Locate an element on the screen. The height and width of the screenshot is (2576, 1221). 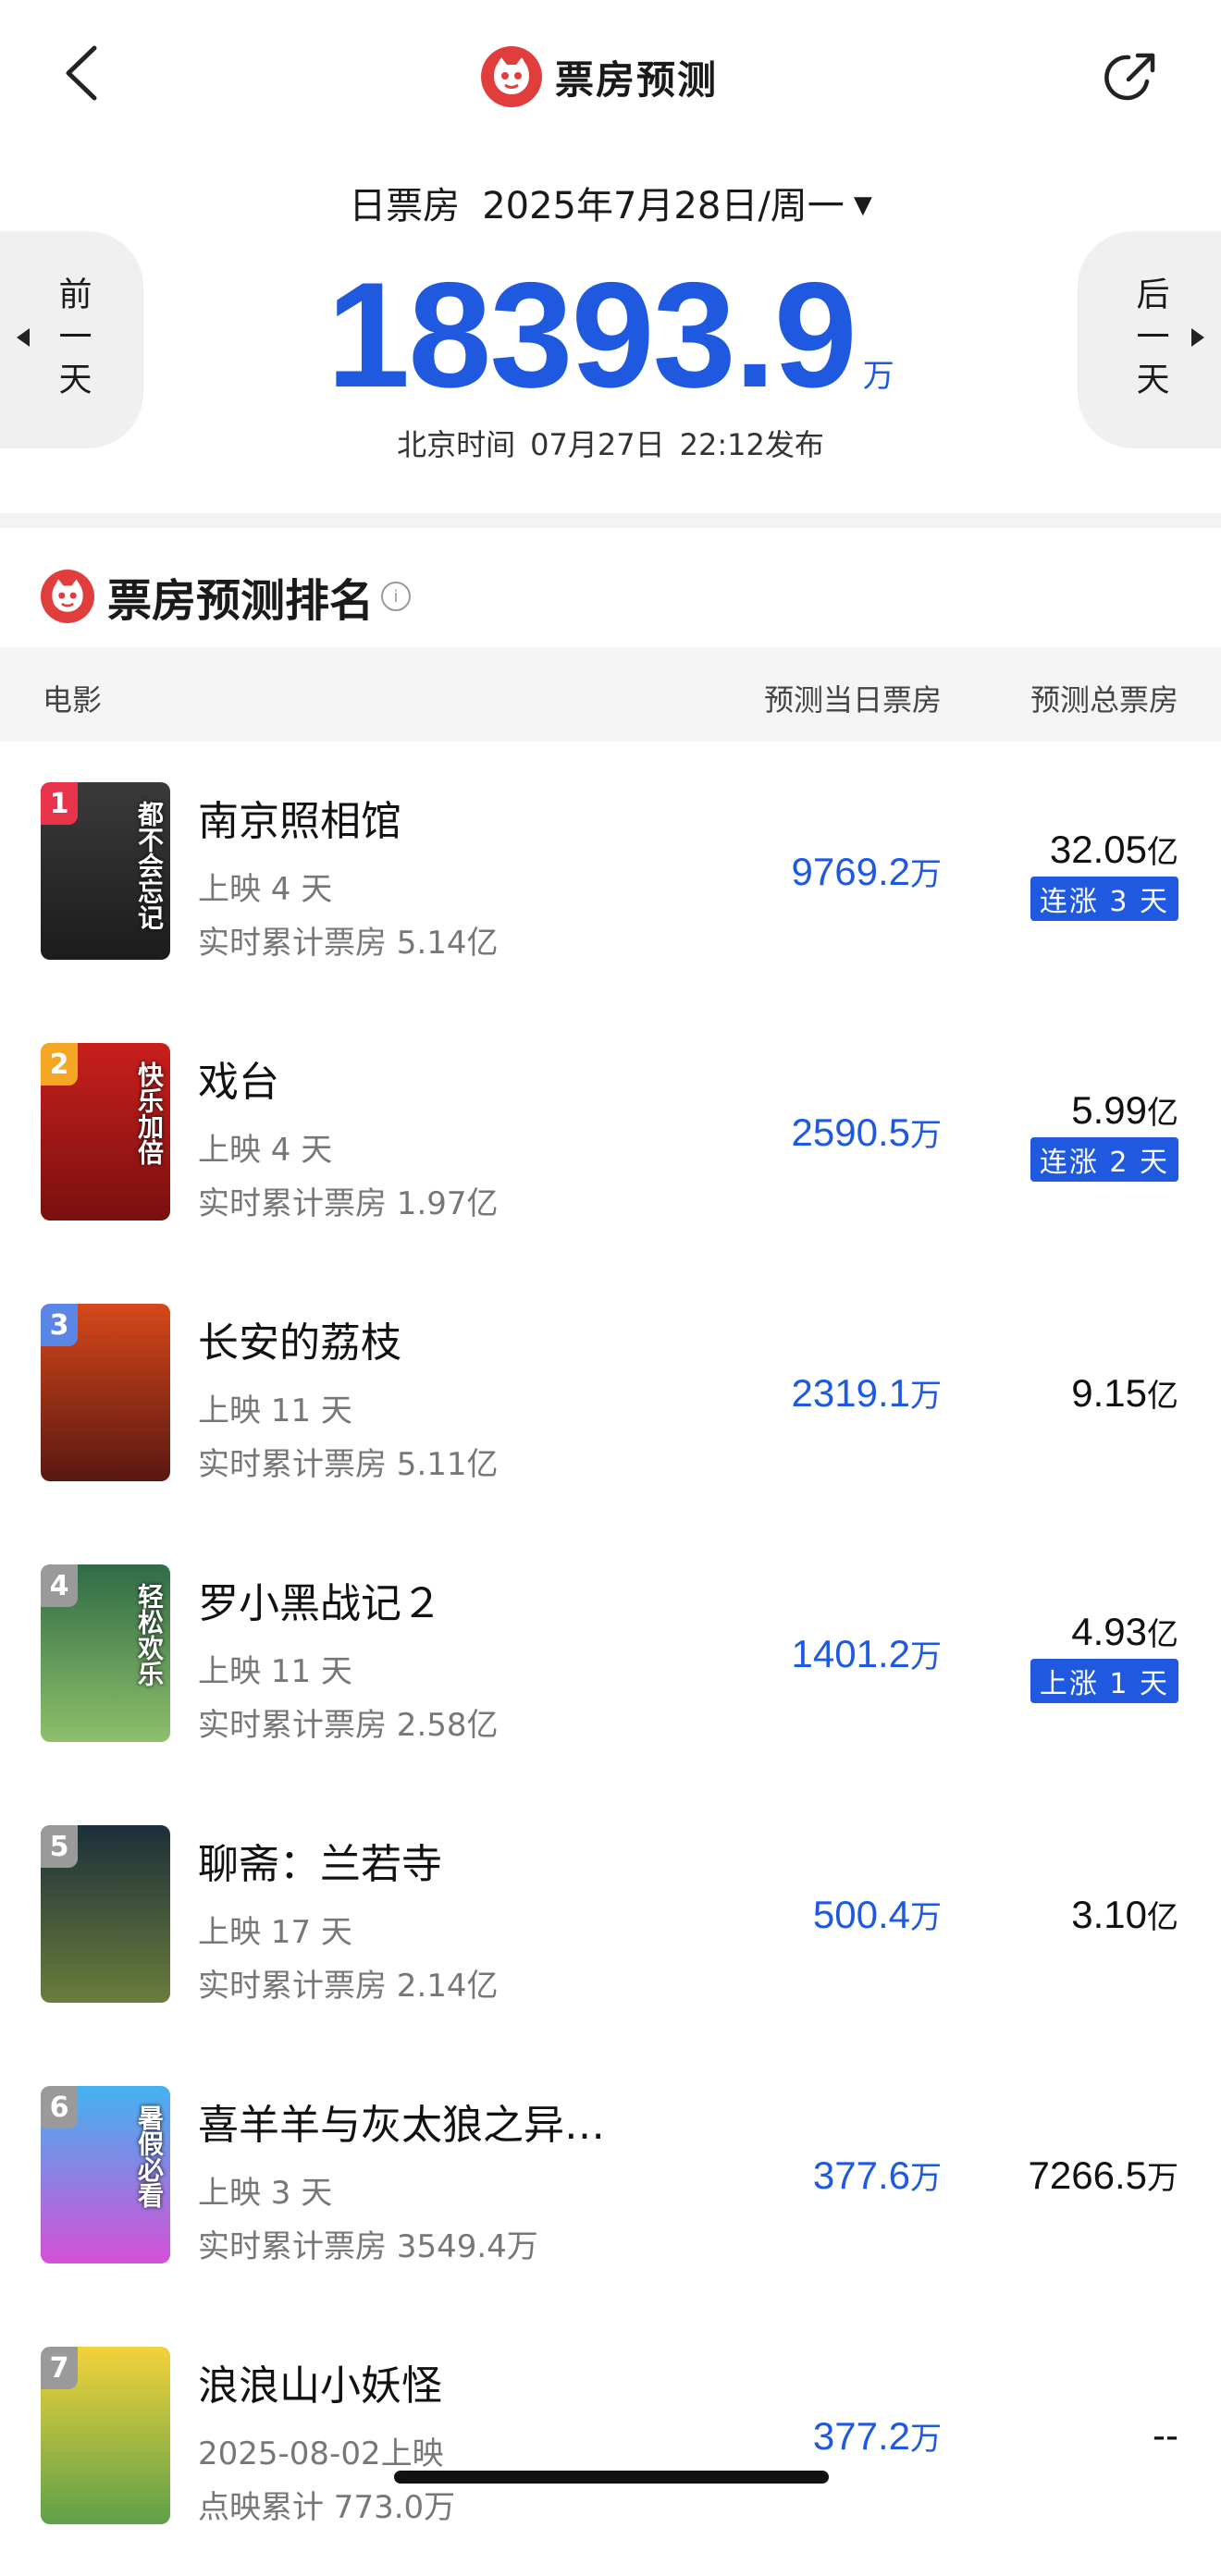
chevron-left-icon is located at coordinates (82, 73).